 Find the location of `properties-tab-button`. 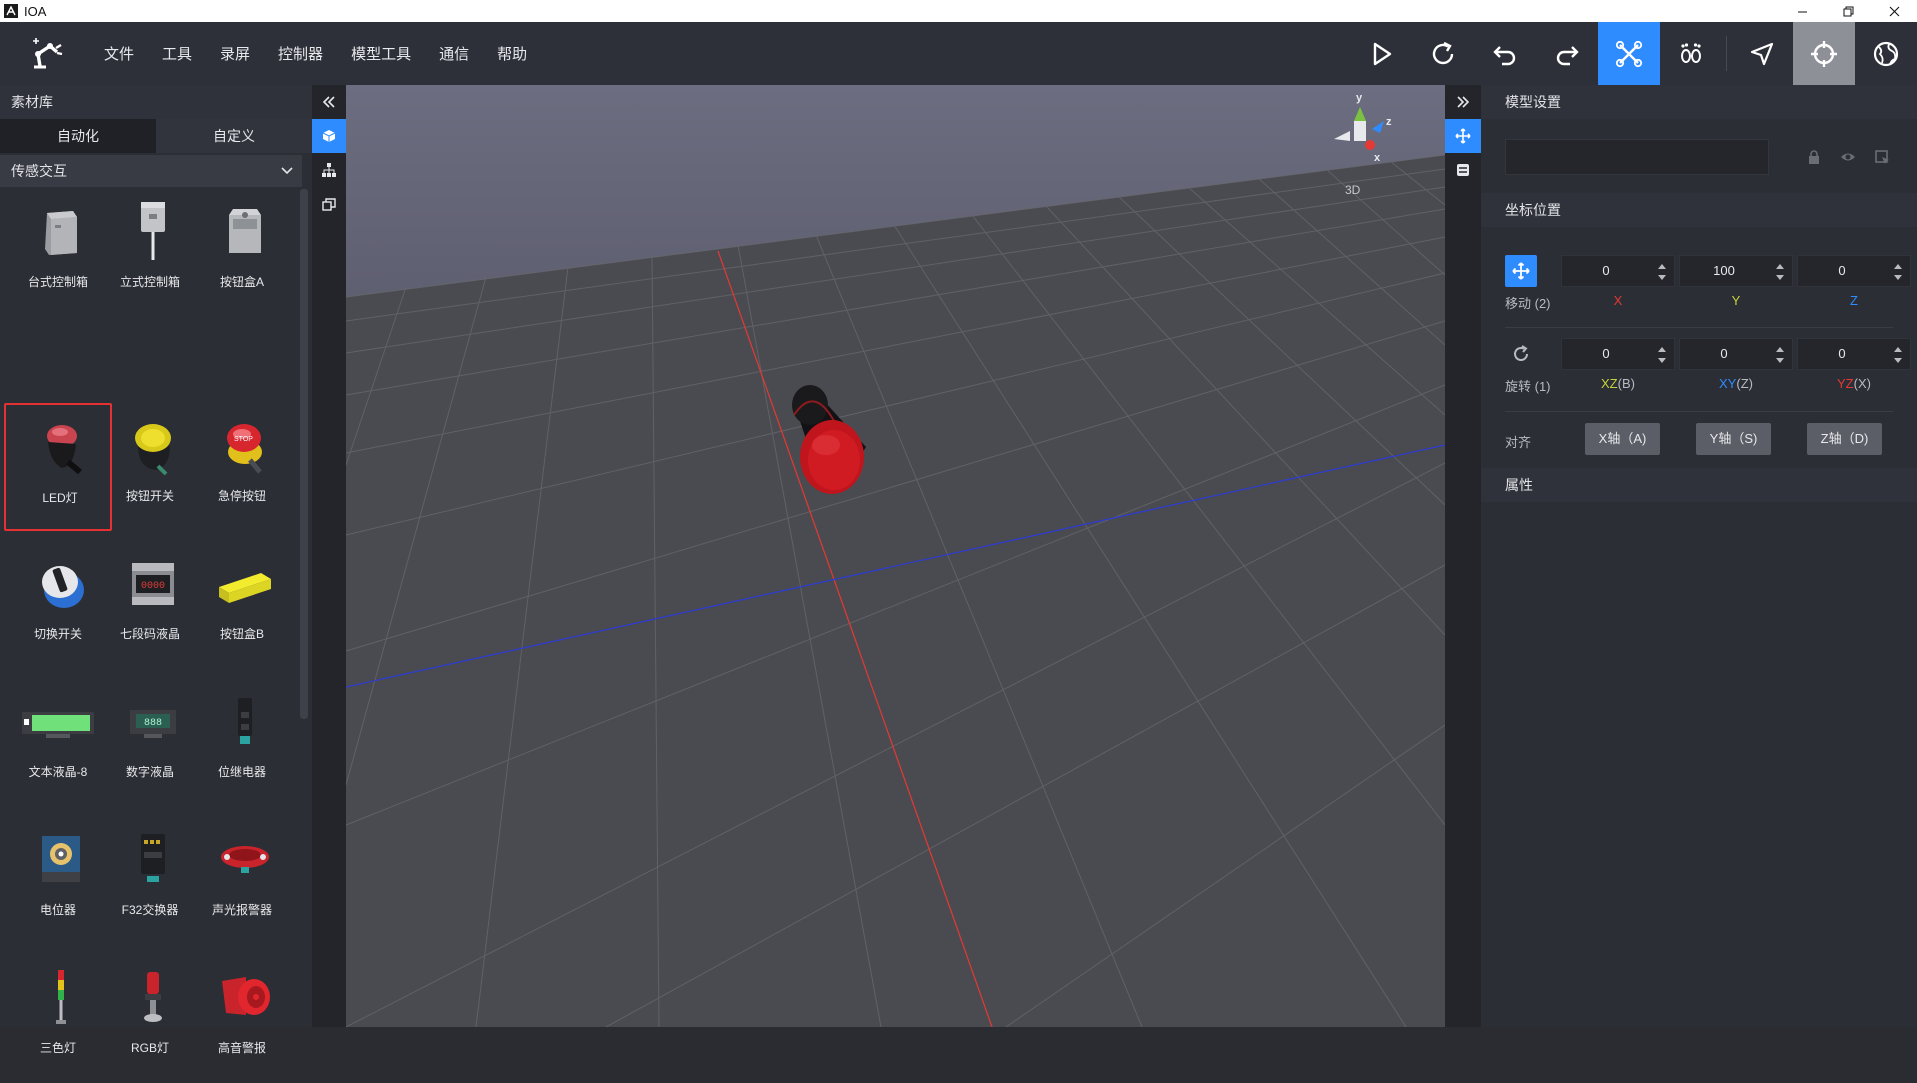

properties-tab-button is located at coordinates (1463, 170).